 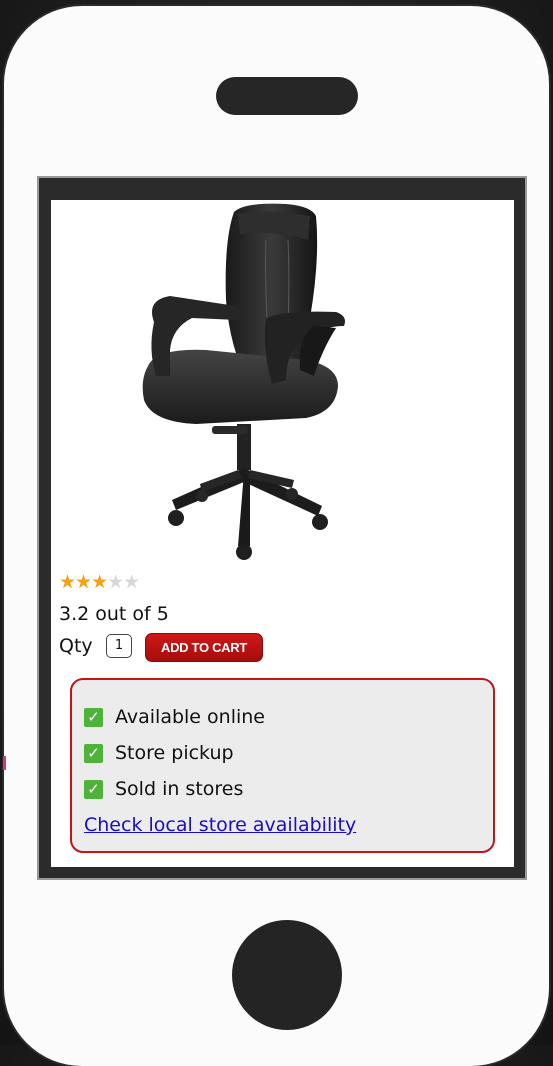 I want to click on home-button, so click(x=287, y=975).